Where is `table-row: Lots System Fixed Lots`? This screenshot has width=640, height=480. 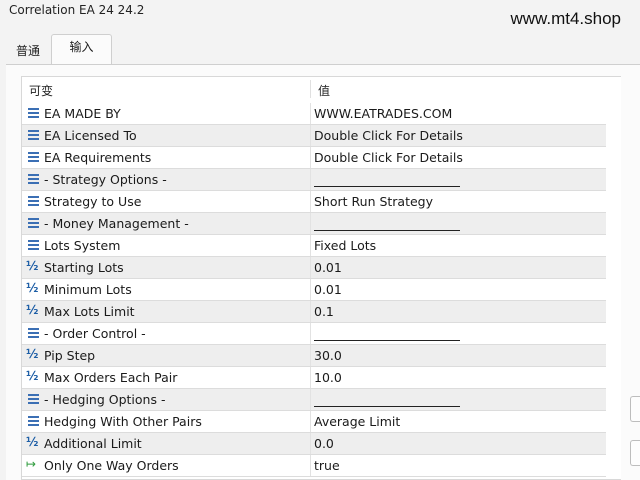
table-row: Lots System Fixed Lots is located at coordinates (314, 246).